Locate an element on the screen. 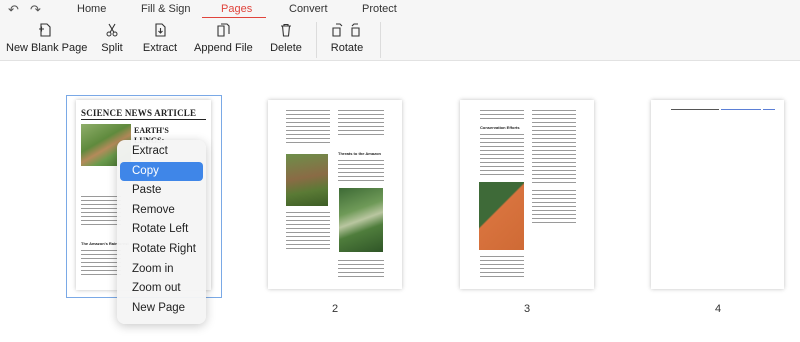  scissors-icon is located at coordinates (112, 30).